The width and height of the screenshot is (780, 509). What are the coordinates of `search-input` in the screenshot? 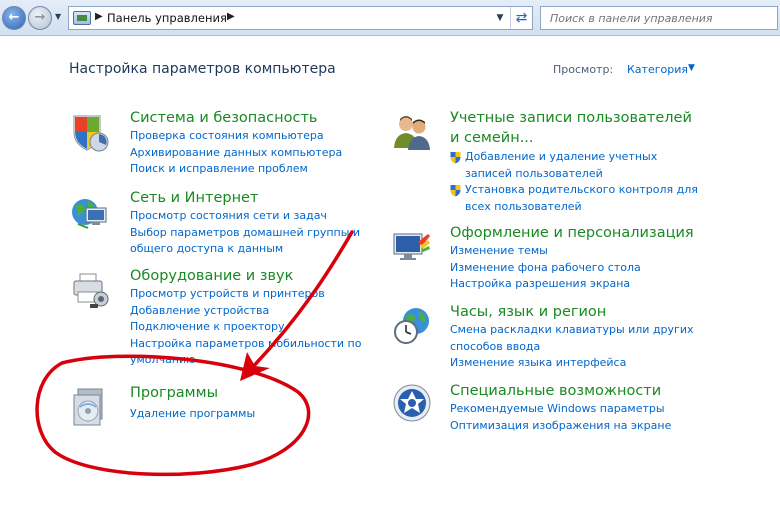 It's located at (659, 18).